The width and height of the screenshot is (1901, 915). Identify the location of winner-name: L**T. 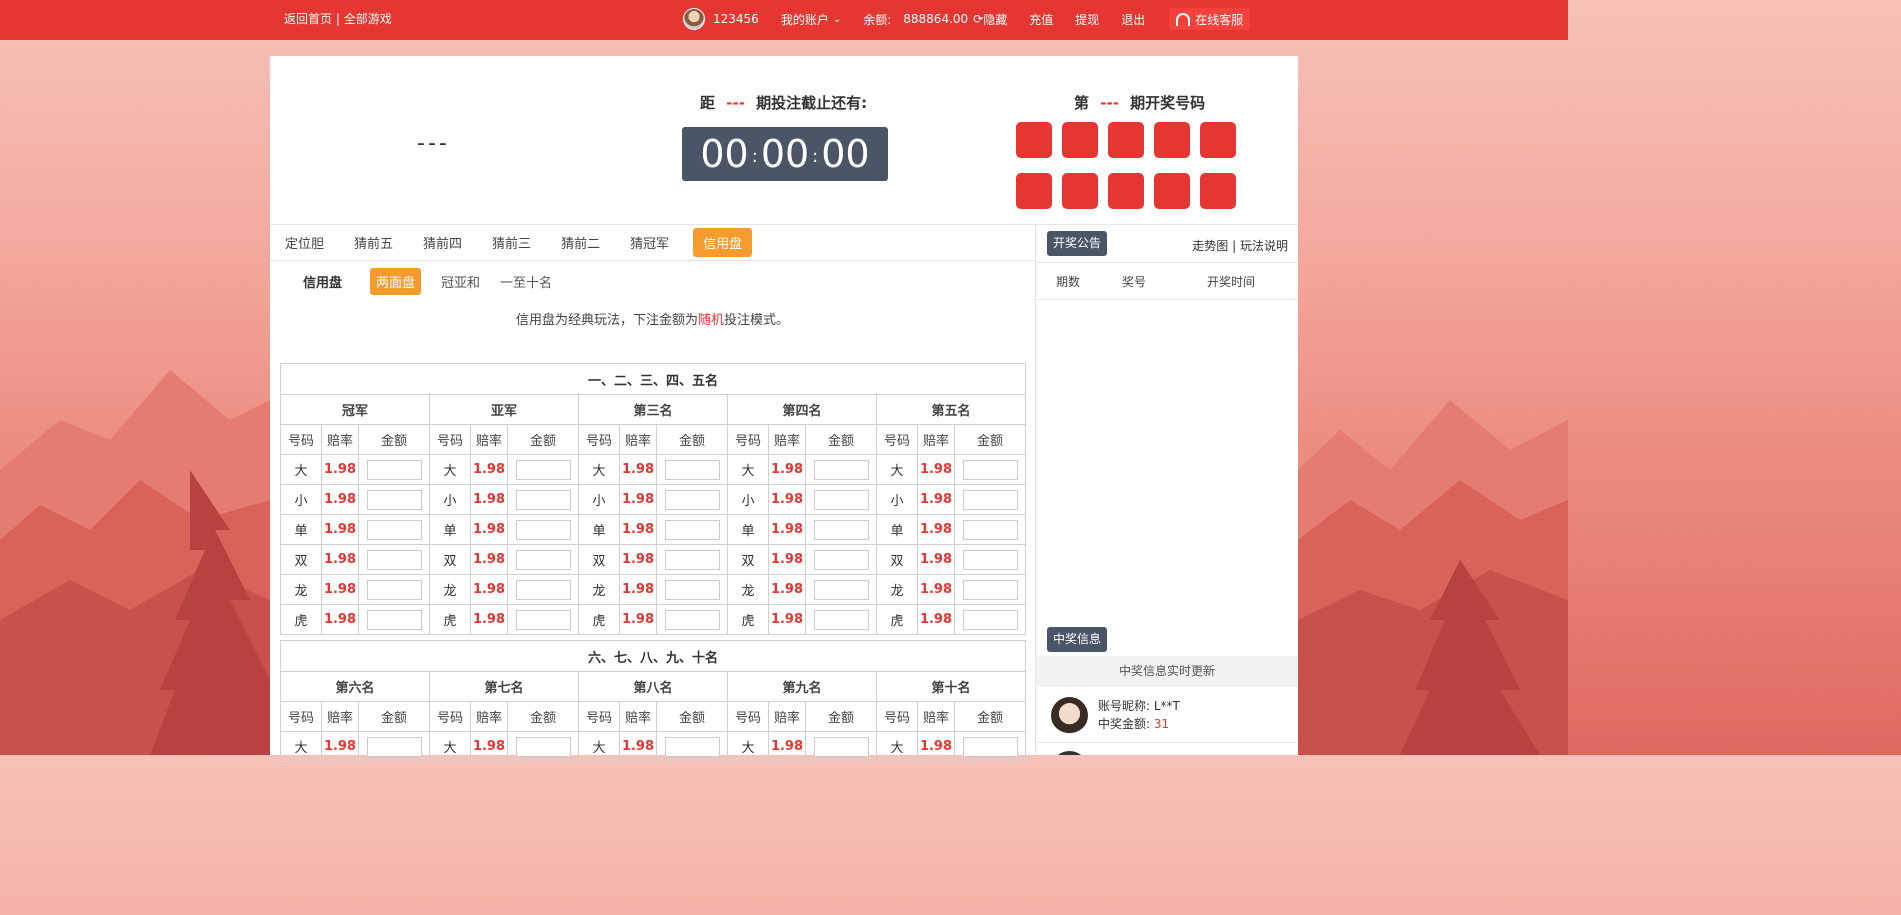
(1166, 706).